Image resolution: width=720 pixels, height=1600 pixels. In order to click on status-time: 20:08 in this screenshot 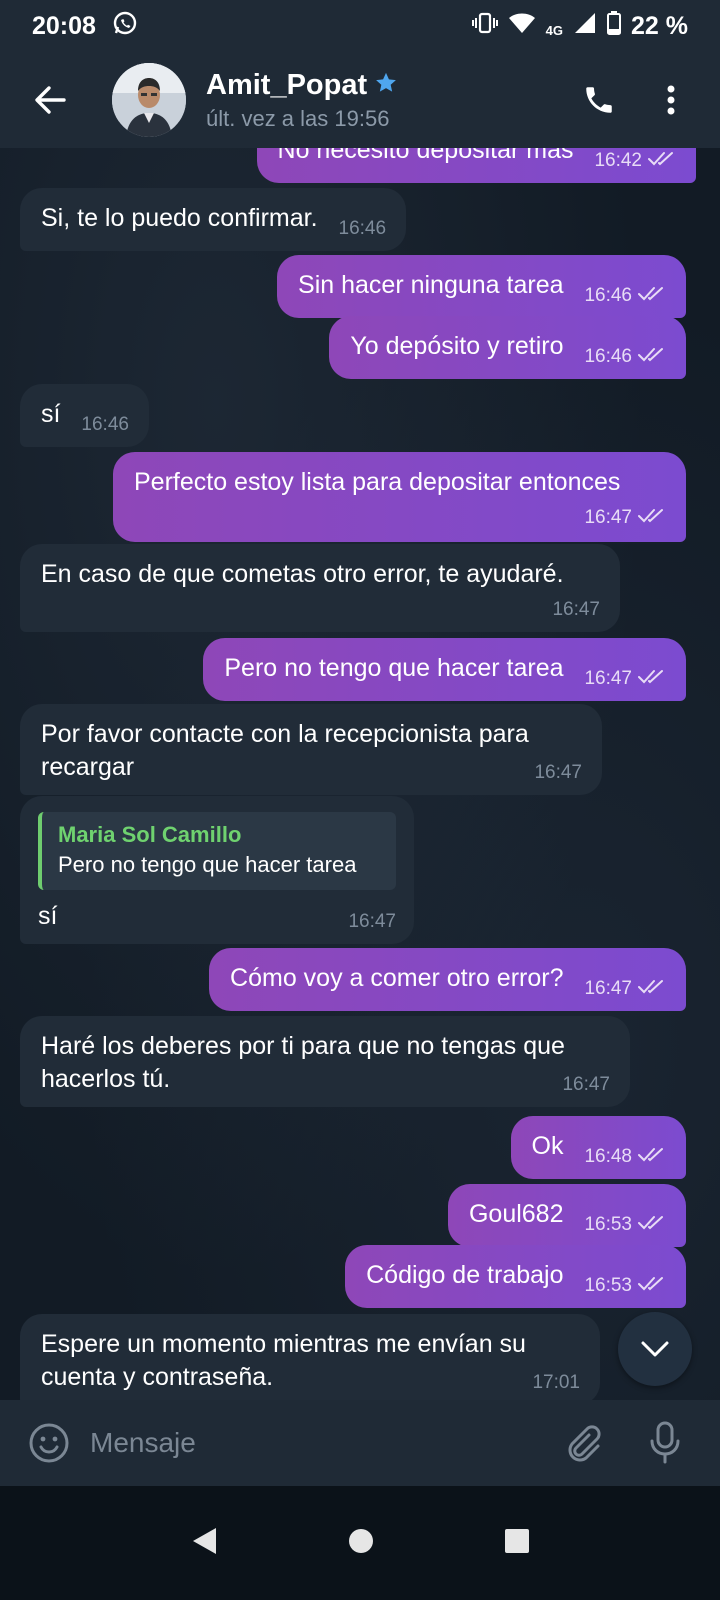, I will do `click(64, 25)`.